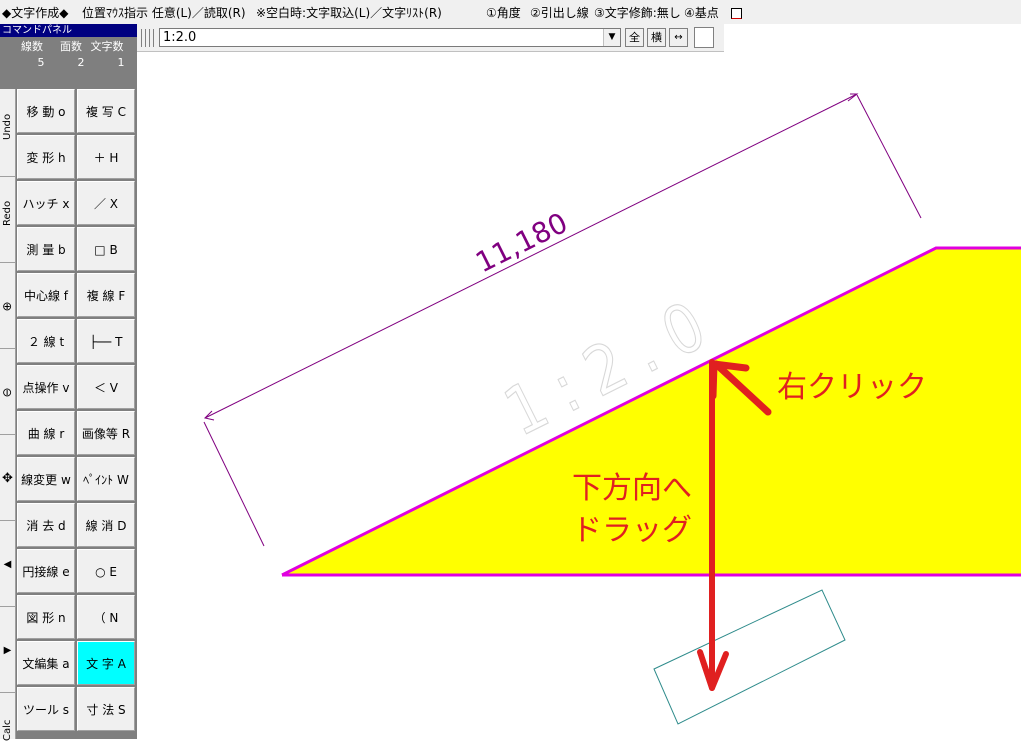  I want to click on move-icon: ✥, so click(7, 478).